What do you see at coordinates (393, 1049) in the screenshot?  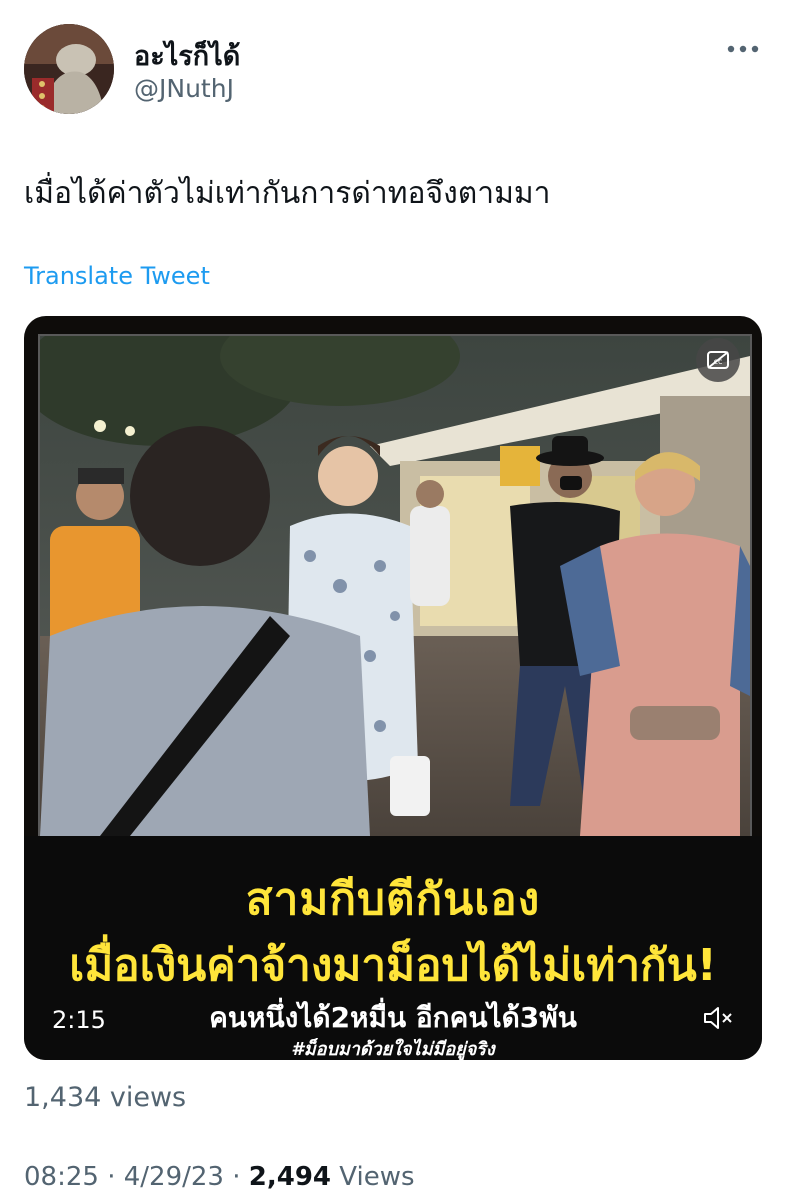 I see `video-caption-hashtag: #ม็อบมาด้วยใจไม่มีอยู่จริง` at bounding box center [393, 1049].